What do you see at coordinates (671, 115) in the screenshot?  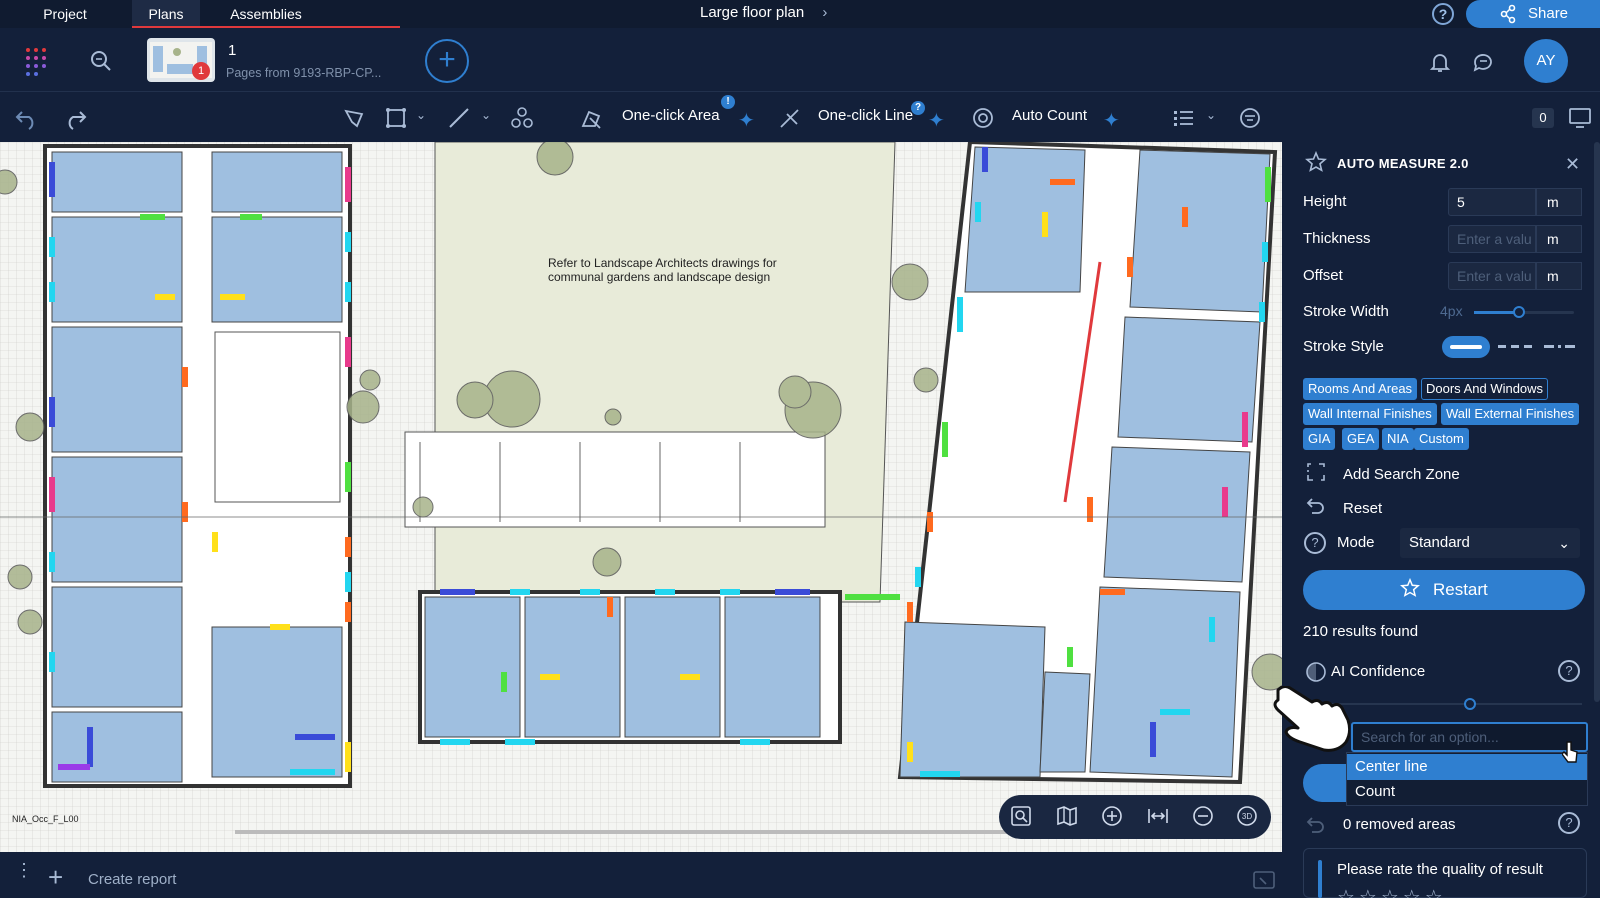 I see `one-click-area-button: One-click Area` at bounding box center [671, 115].